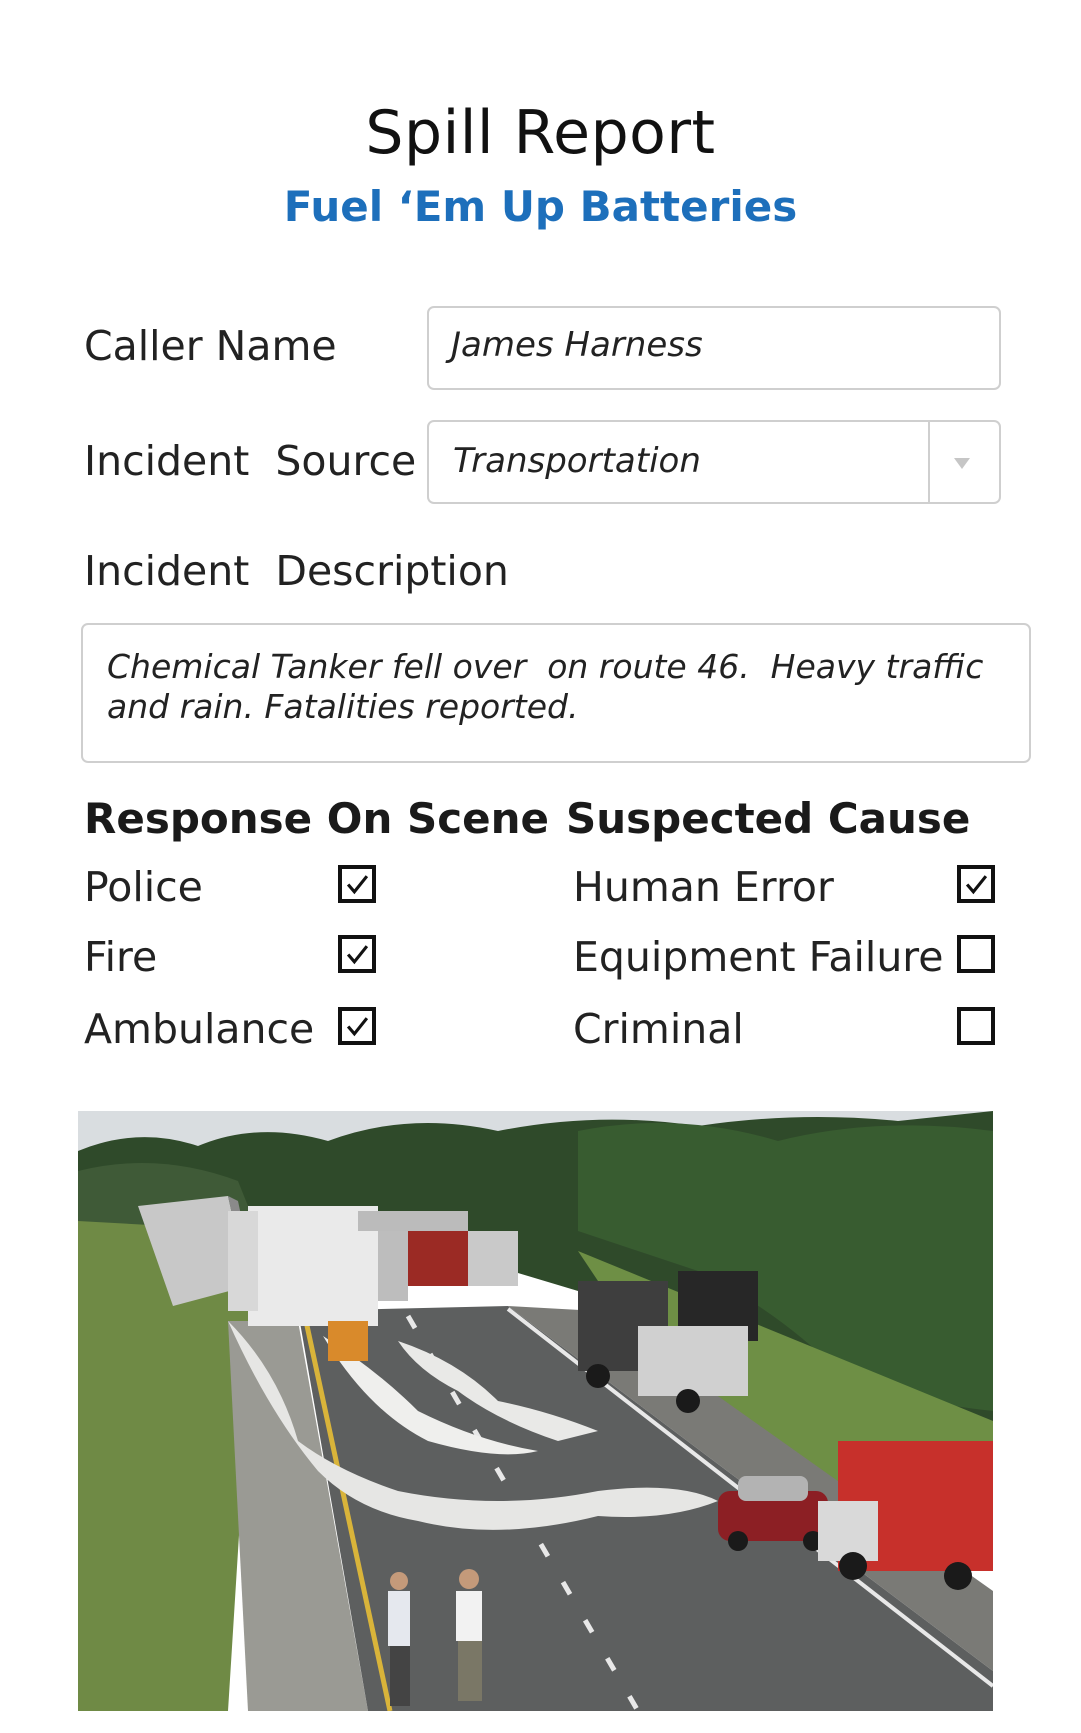  What do you see at coordinates (976, 1026) in the screenshot?
I see `criminal-checkbox` at bounding box center [976, 1026].